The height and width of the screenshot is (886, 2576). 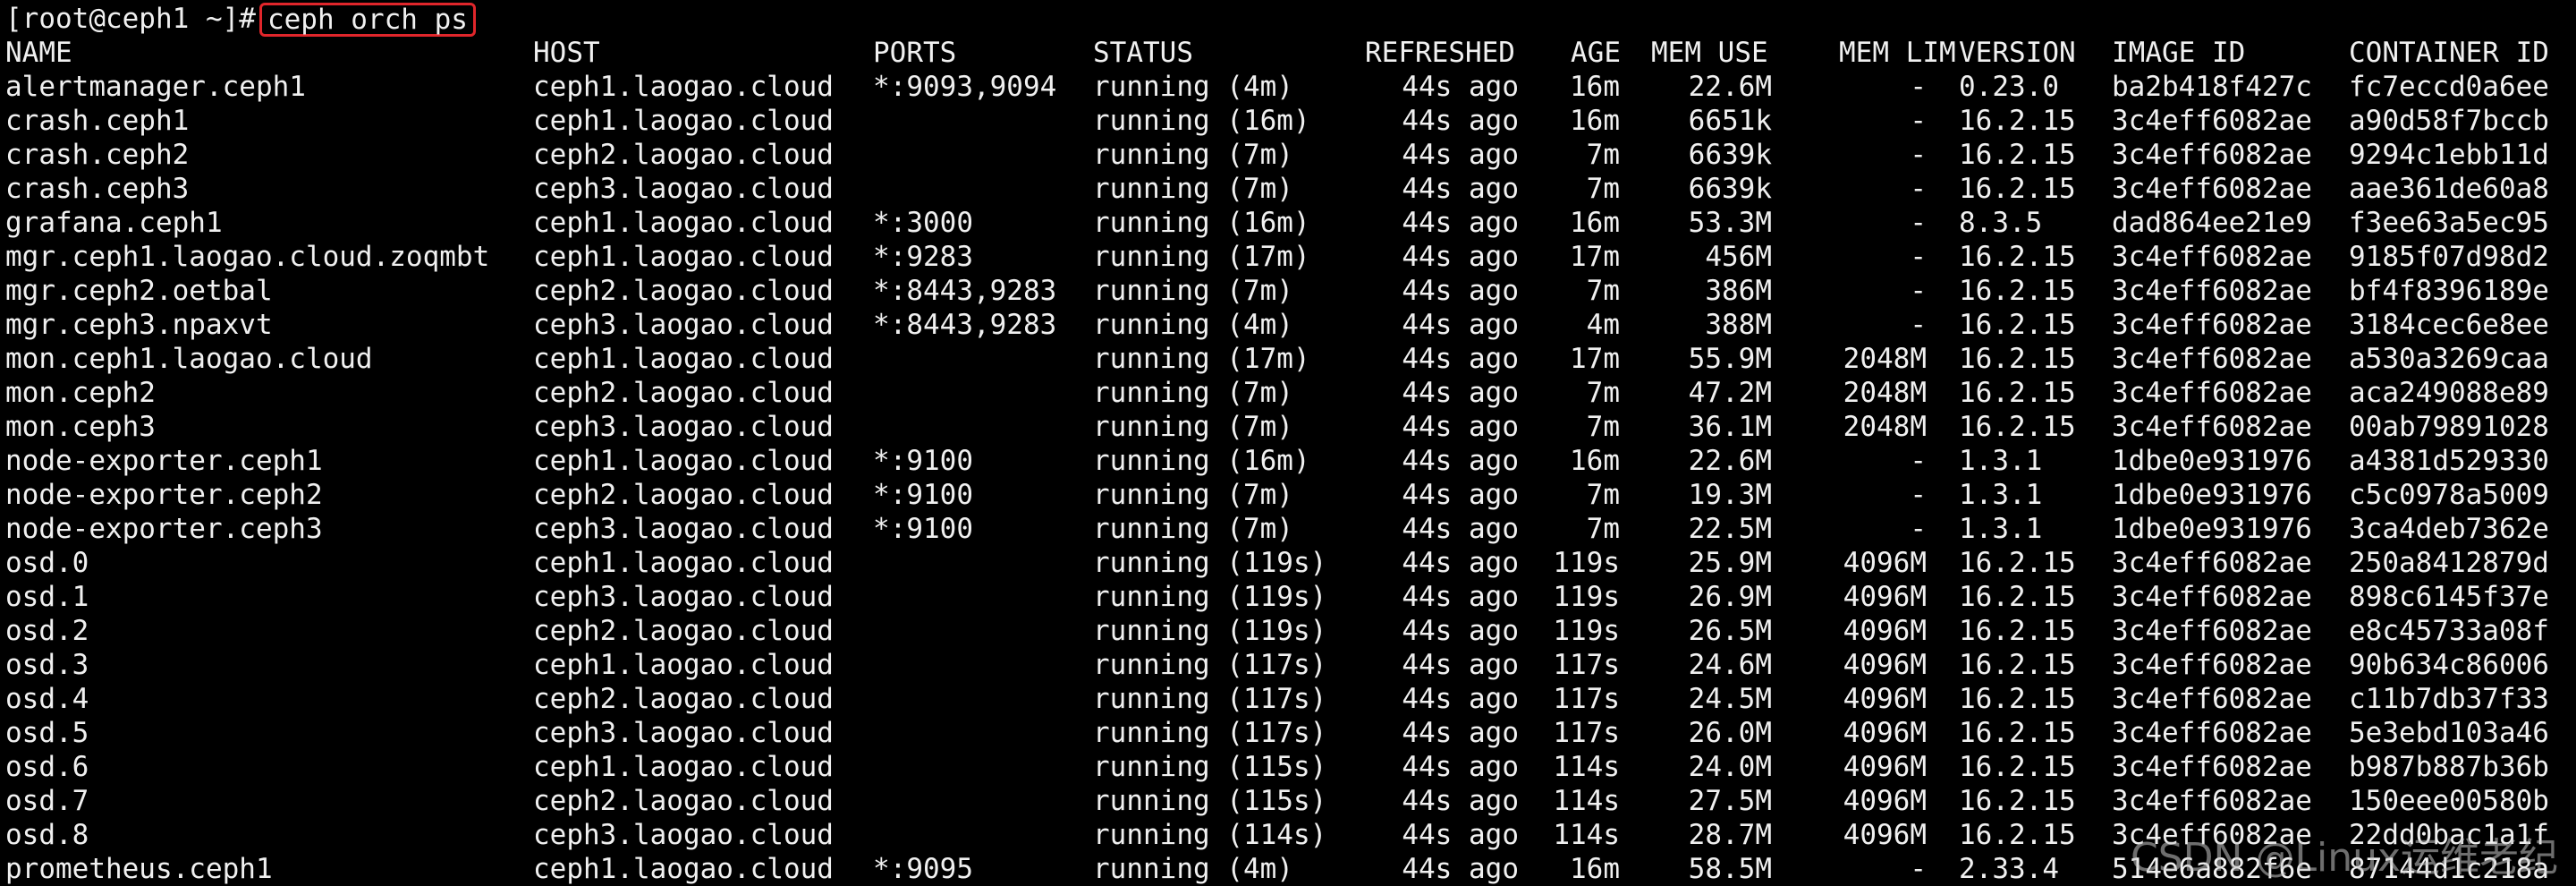 What do you see at coordinates (2449, 359) in the screenshot?
I see `cell-container-id: a530a3269caa` at bounding box center [2449, 359].